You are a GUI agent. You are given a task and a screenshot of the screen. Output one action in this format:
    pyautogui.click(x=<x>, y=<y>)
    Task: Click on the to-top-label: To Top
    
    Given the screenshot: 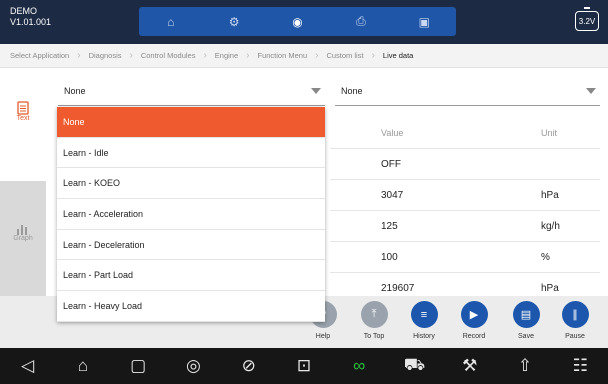 What is the action you would take?
    pyautogui.click(x=374, y=336)
    